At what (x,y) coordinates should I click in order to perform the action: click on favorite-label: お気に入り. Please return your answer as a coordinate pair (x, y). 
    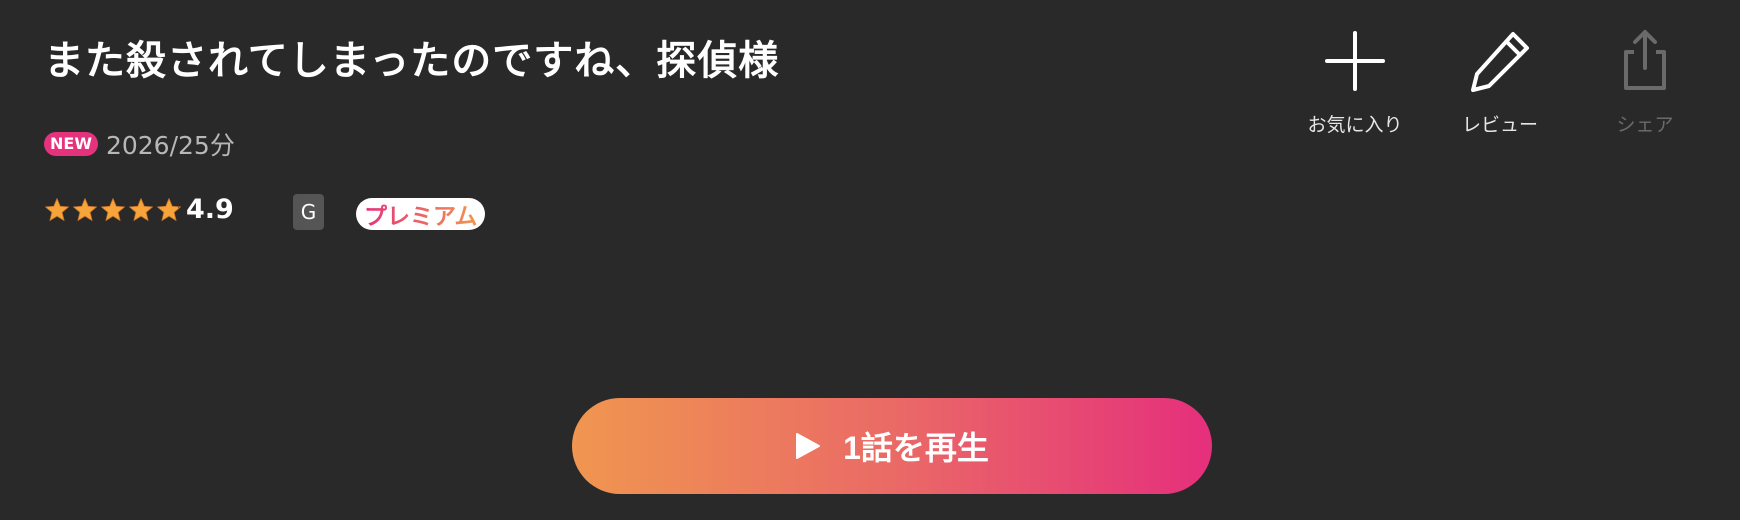
    Looking at the image, I should click on (1355, 125).